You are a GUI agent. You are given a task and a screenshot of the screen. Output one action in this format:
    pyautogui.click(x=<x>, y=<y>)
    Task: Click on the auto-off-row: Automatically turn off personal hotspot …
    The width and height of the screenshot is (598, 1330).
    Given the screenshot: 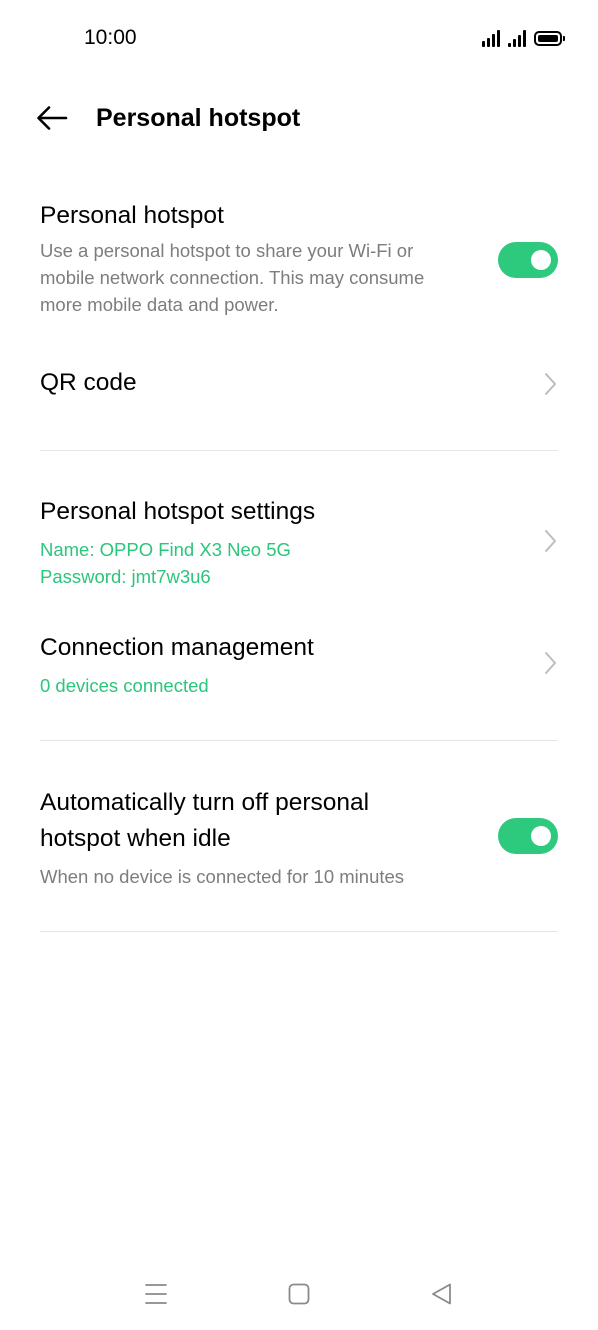 What is the action you would take?
    pyautogui.click(x=299, y=840)
    